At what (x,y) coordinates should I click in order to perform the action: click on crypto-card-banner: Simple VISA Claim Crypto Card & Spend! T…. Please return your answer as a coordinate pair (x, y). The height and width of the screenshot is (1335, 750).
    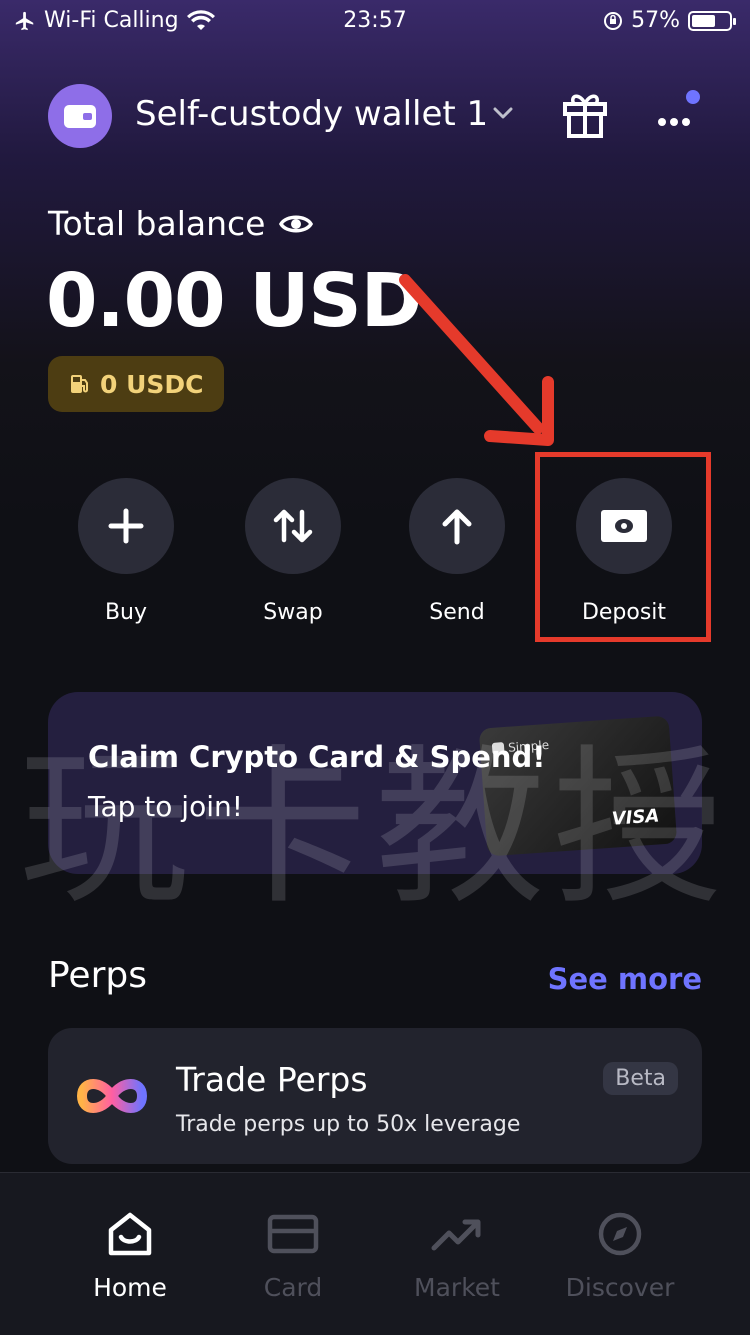
    Looking at the image, I should click on (375, 783).